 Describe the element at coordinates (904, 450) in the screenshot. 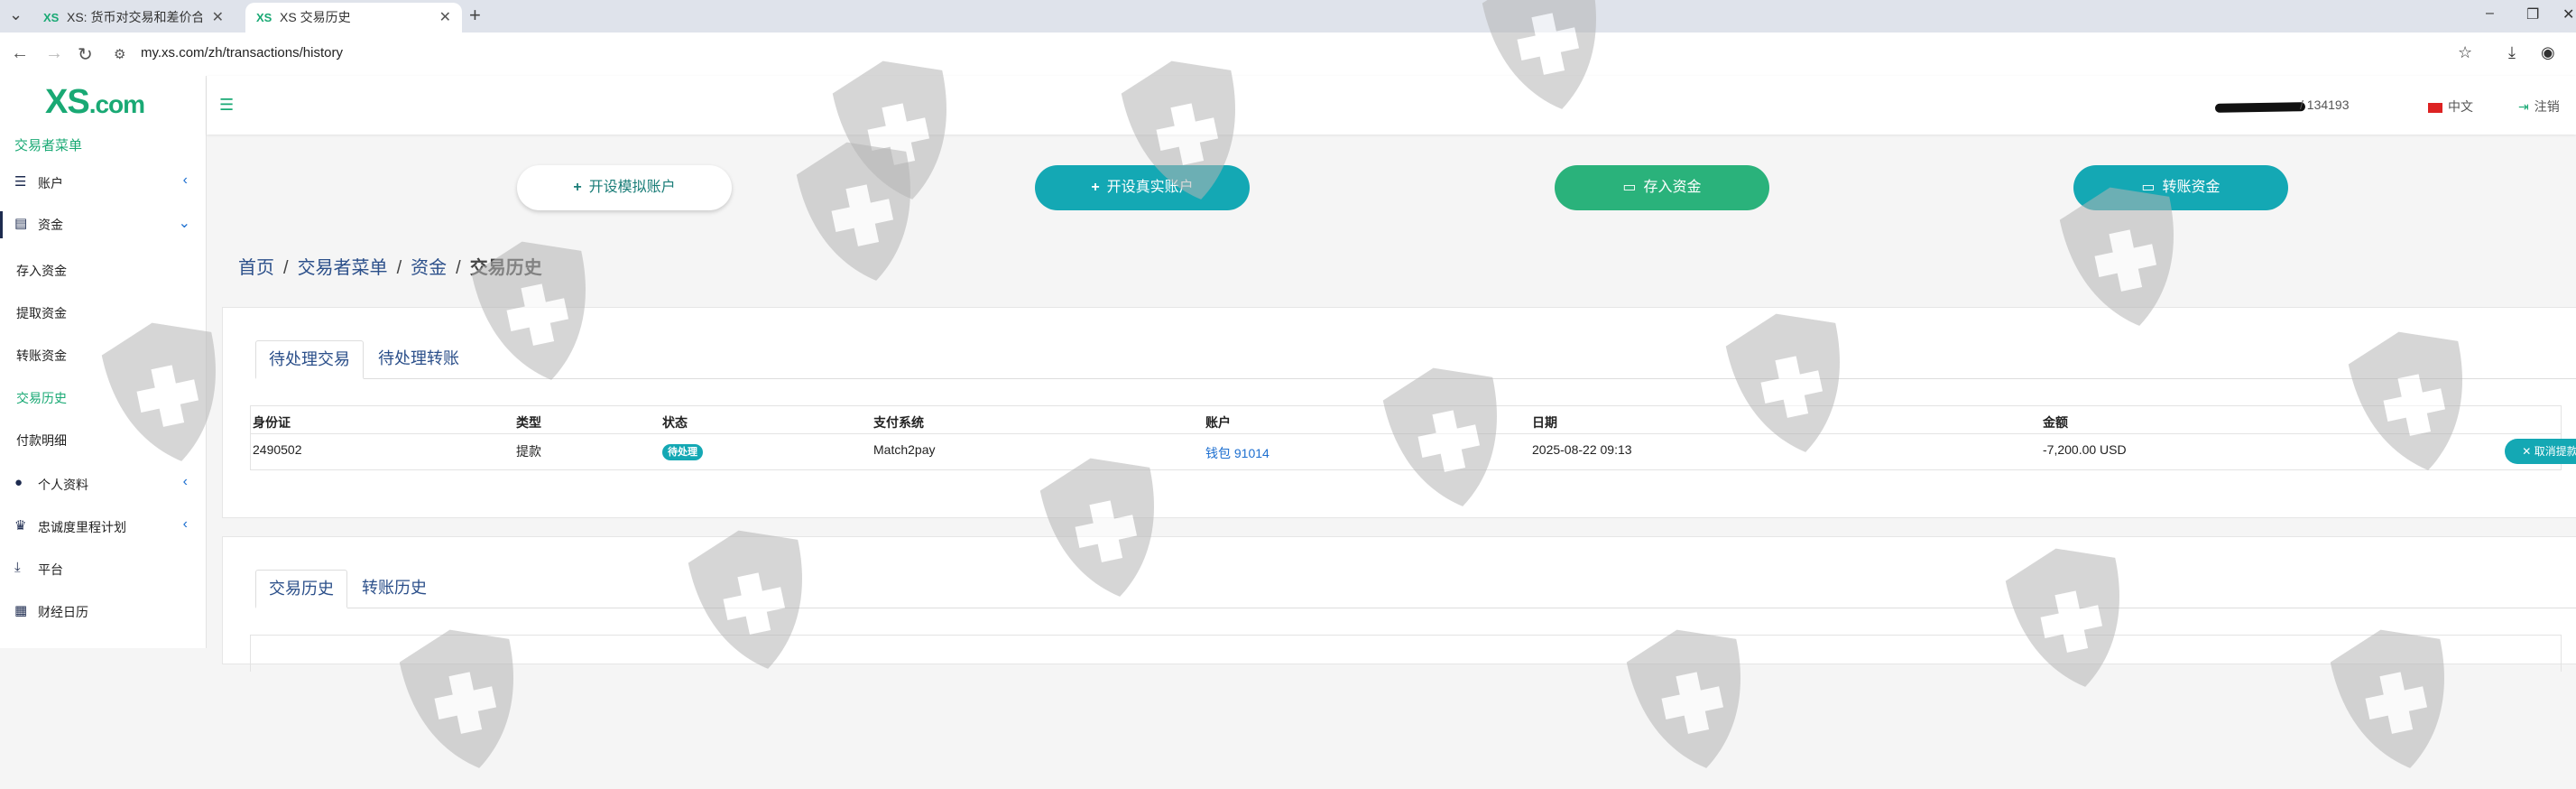

I see `cell-payment-system: Match2pay` at that location.